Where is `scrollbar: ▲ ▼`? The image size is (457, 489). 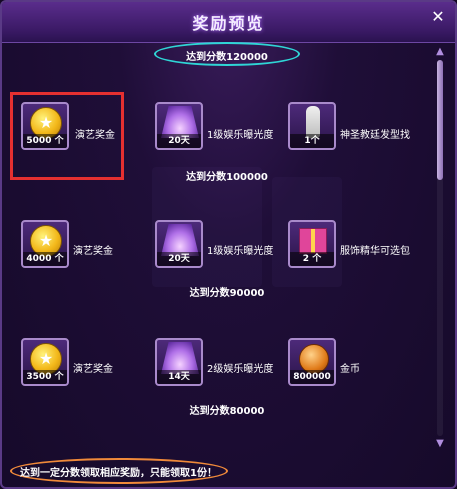
scrollbar: ▲ ▼ is located at coordinates (440, 248).